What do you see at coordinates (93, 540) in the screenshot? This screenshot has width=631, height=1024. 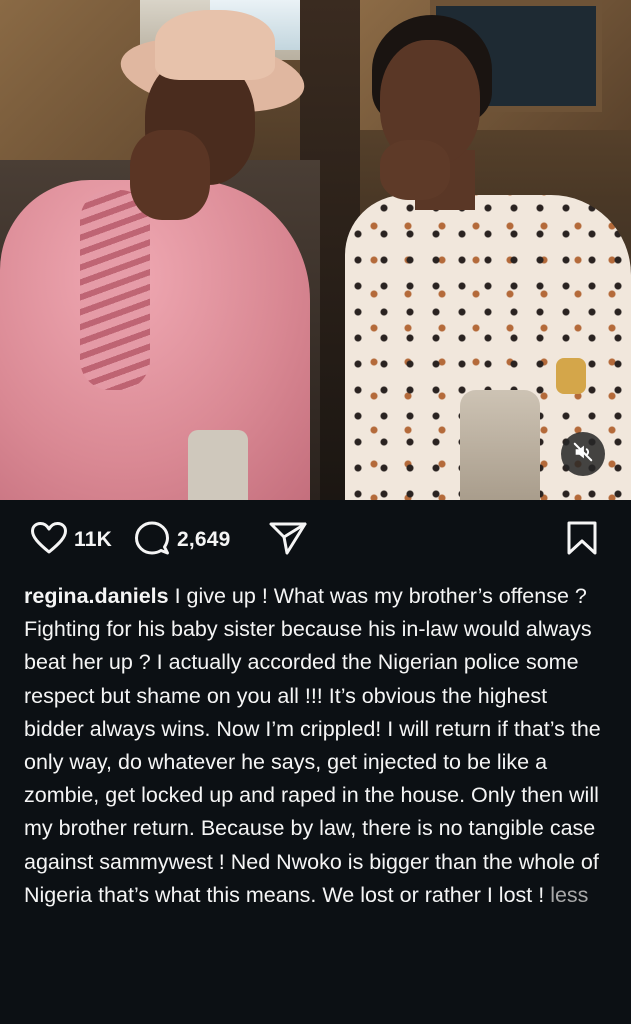 I see `like-count: 11K` at bounding box center [93, 540].